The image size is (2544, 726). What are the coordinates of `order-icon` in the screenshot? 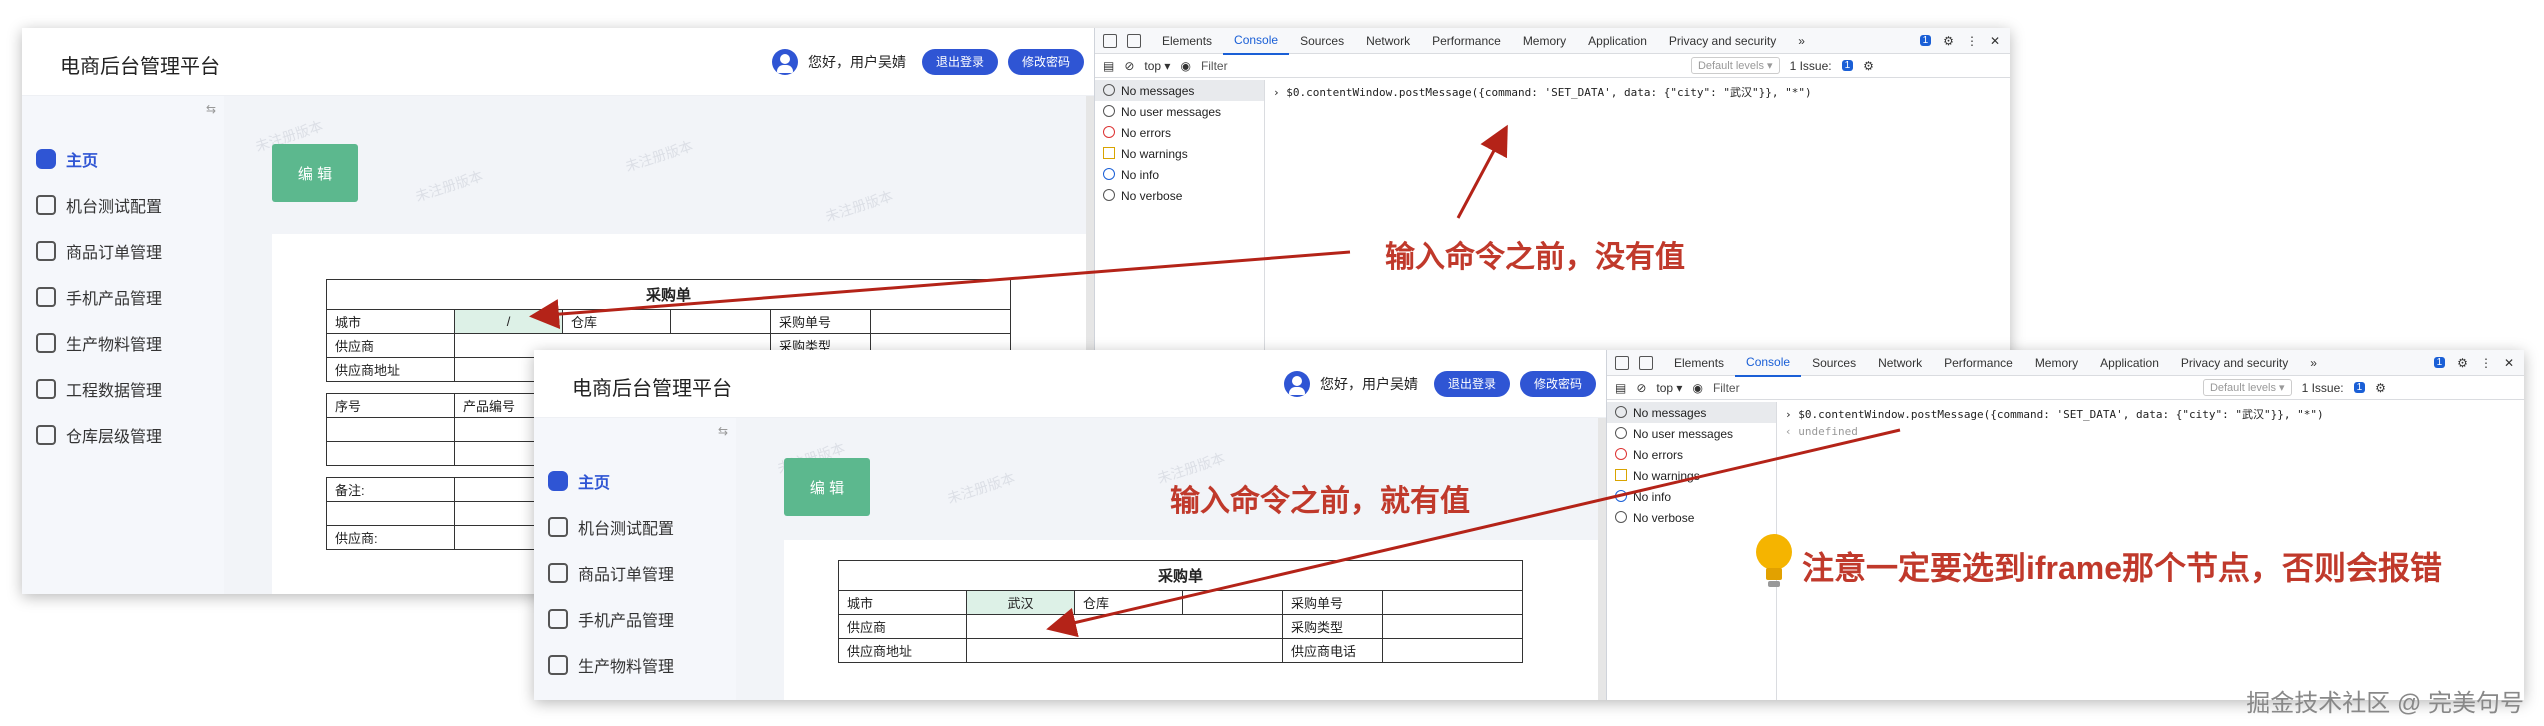 It's located at (558, 573).